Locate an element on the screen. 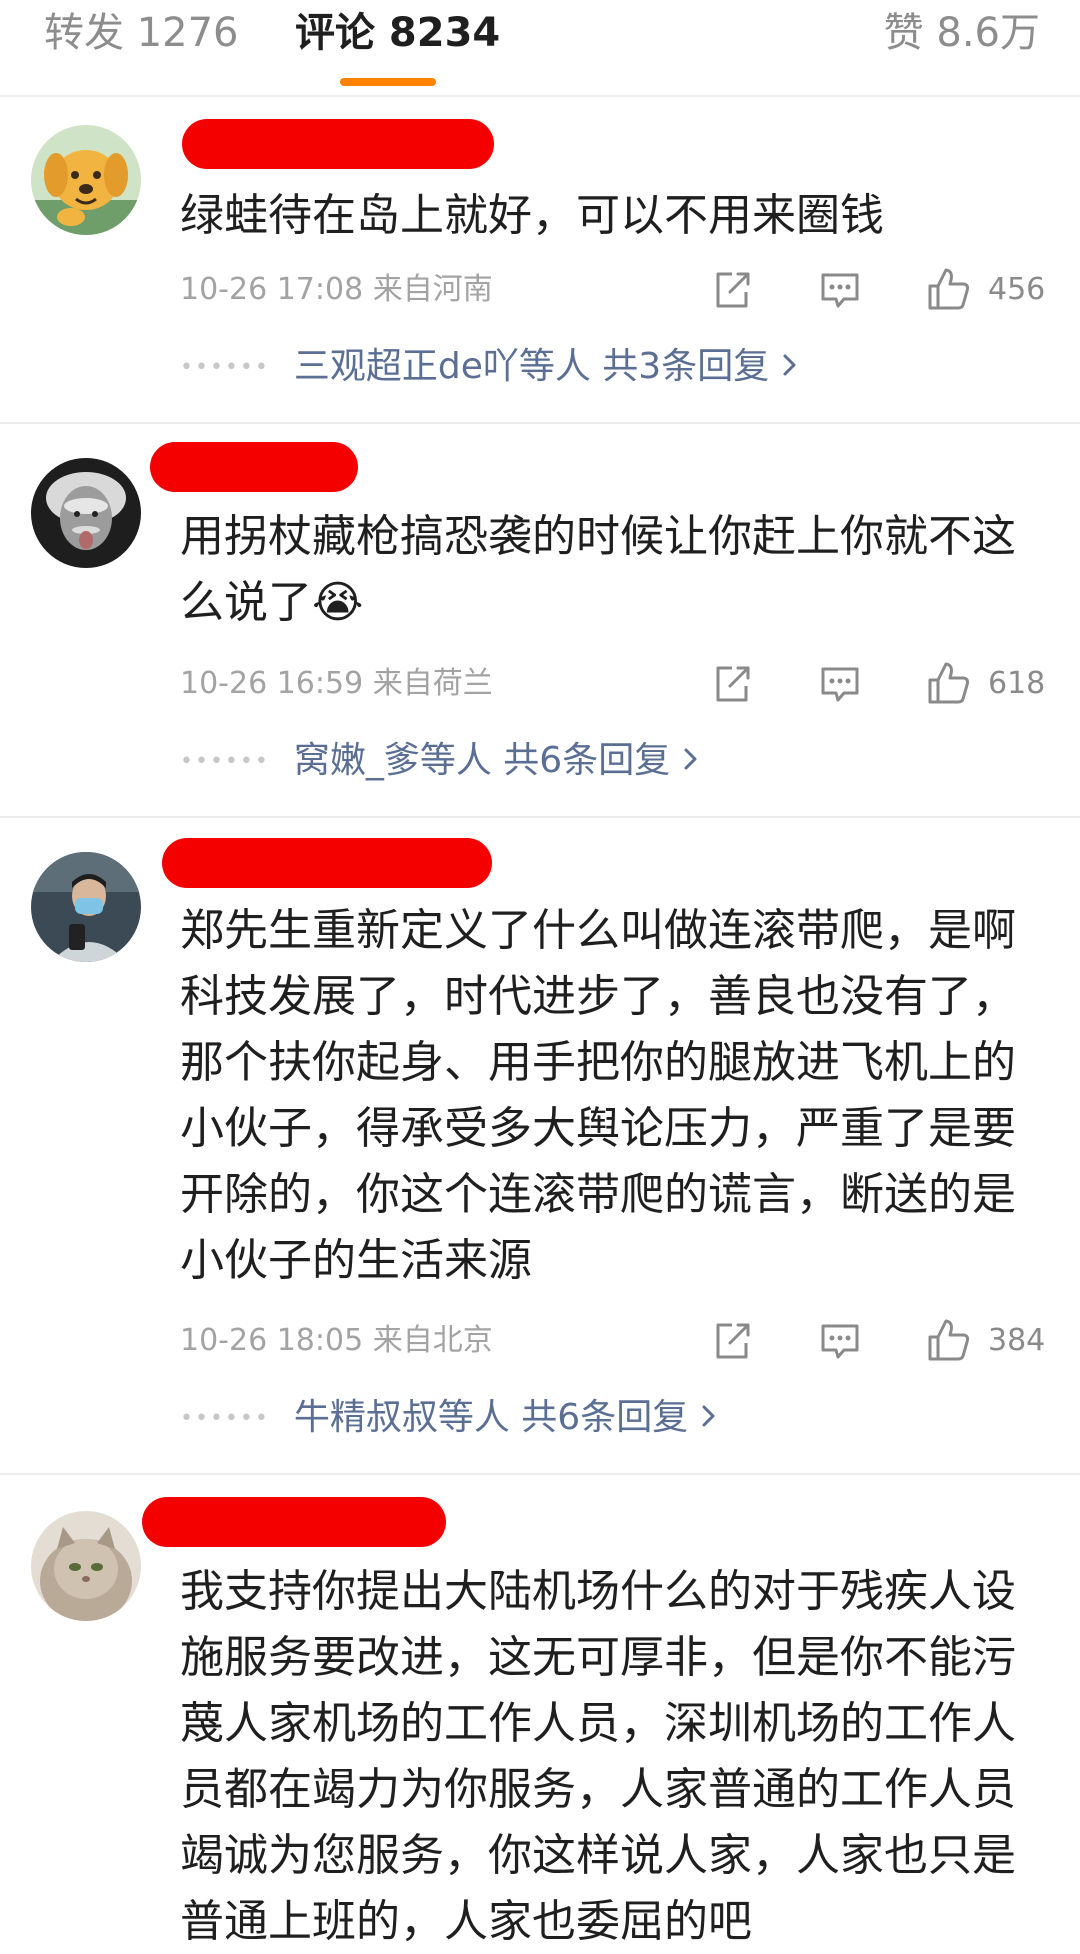 The image size is (1080, 1954). replies-summary: 三观超正de吖等人 共3条回复 is located at coordinates (531, 366).